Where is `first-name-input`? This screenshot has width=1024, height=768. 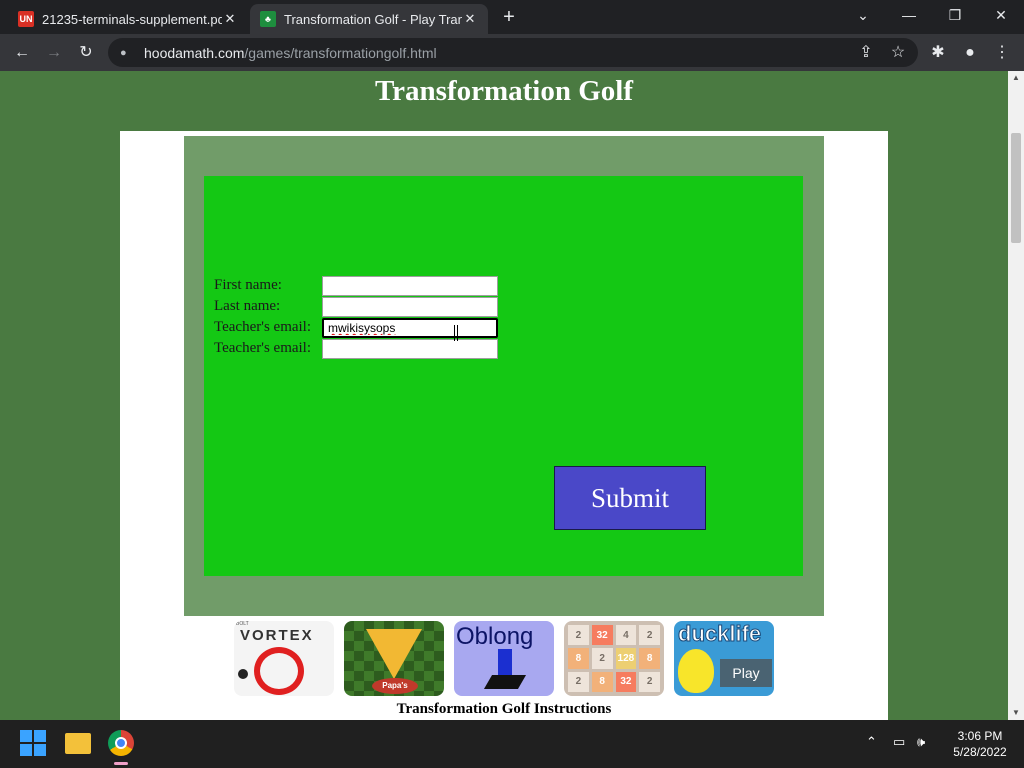
first-name-input is located at coordinates (410, 286).